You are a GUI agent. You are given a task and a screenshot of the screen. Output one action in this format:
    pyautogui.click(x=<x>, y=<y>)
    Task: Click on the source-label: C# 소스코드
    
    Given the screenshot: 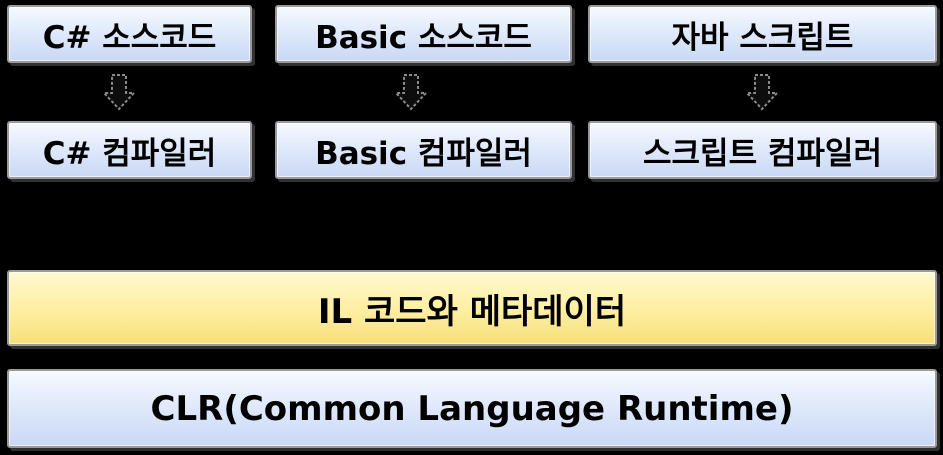 What is the action you would take?
    pyautogui.click(x=129, y=37)
    